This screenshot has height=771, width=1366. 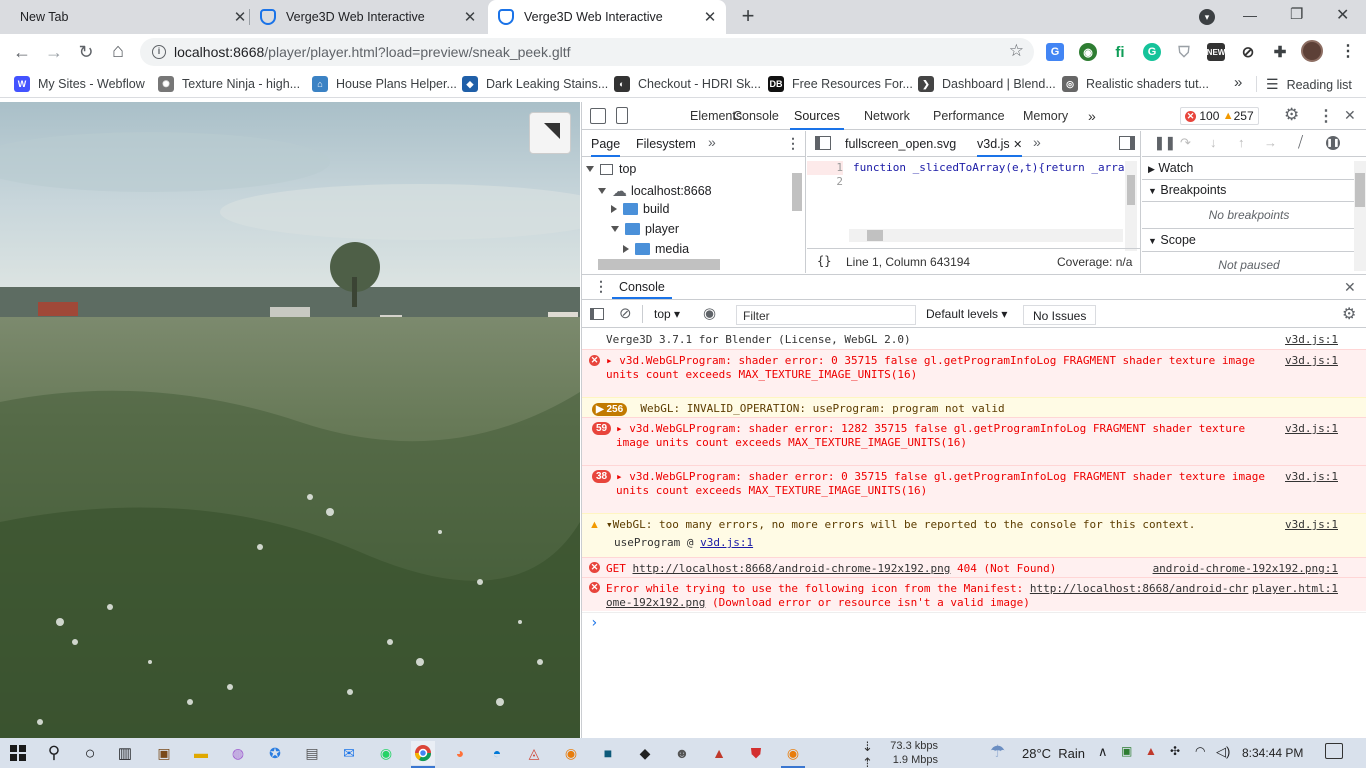 I want to click on puzzle-extensions-icon: ✚, so click(x=1280, y=52).